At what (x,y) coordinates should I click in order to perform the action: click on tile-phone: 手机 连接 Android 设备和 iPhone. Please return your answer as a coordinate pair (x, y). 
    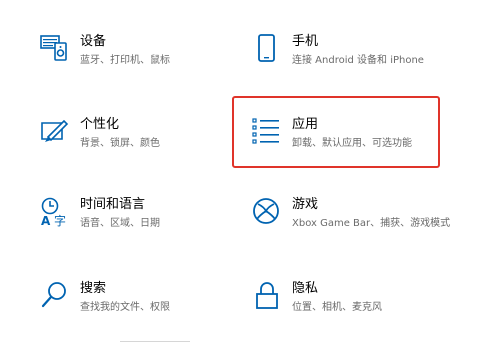
    Looking at the image, I should click on (359, 66).